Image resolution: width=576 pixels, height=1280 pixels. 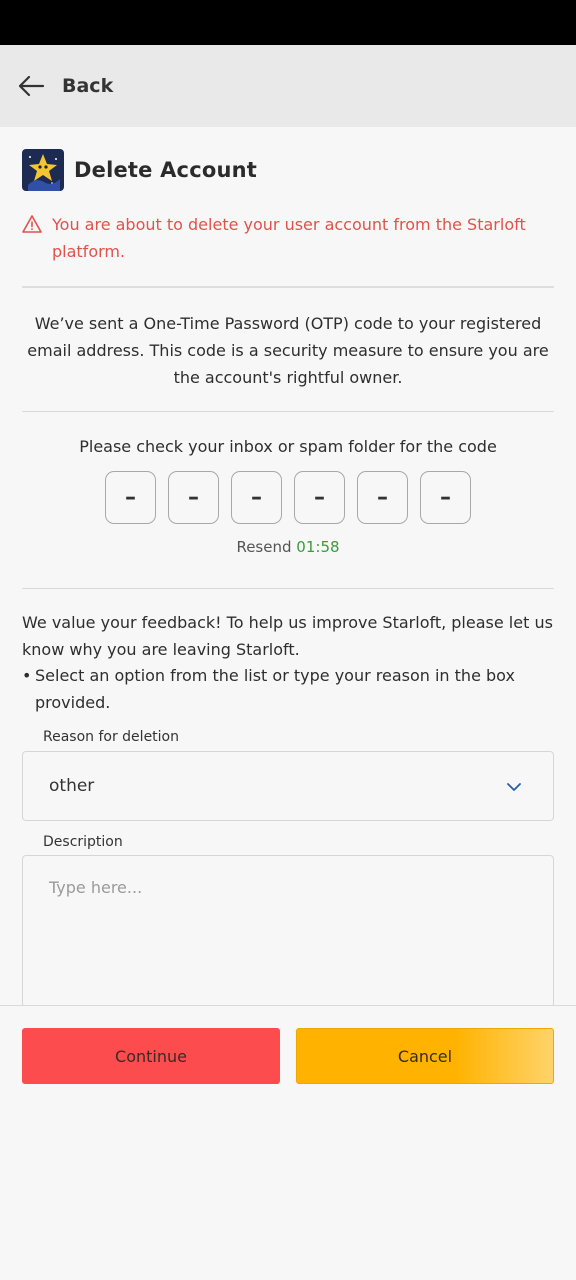 What do you see at coordinates (288, 930) in the screenshot?
I see `description-textarea` at bounding box center [288, 930].